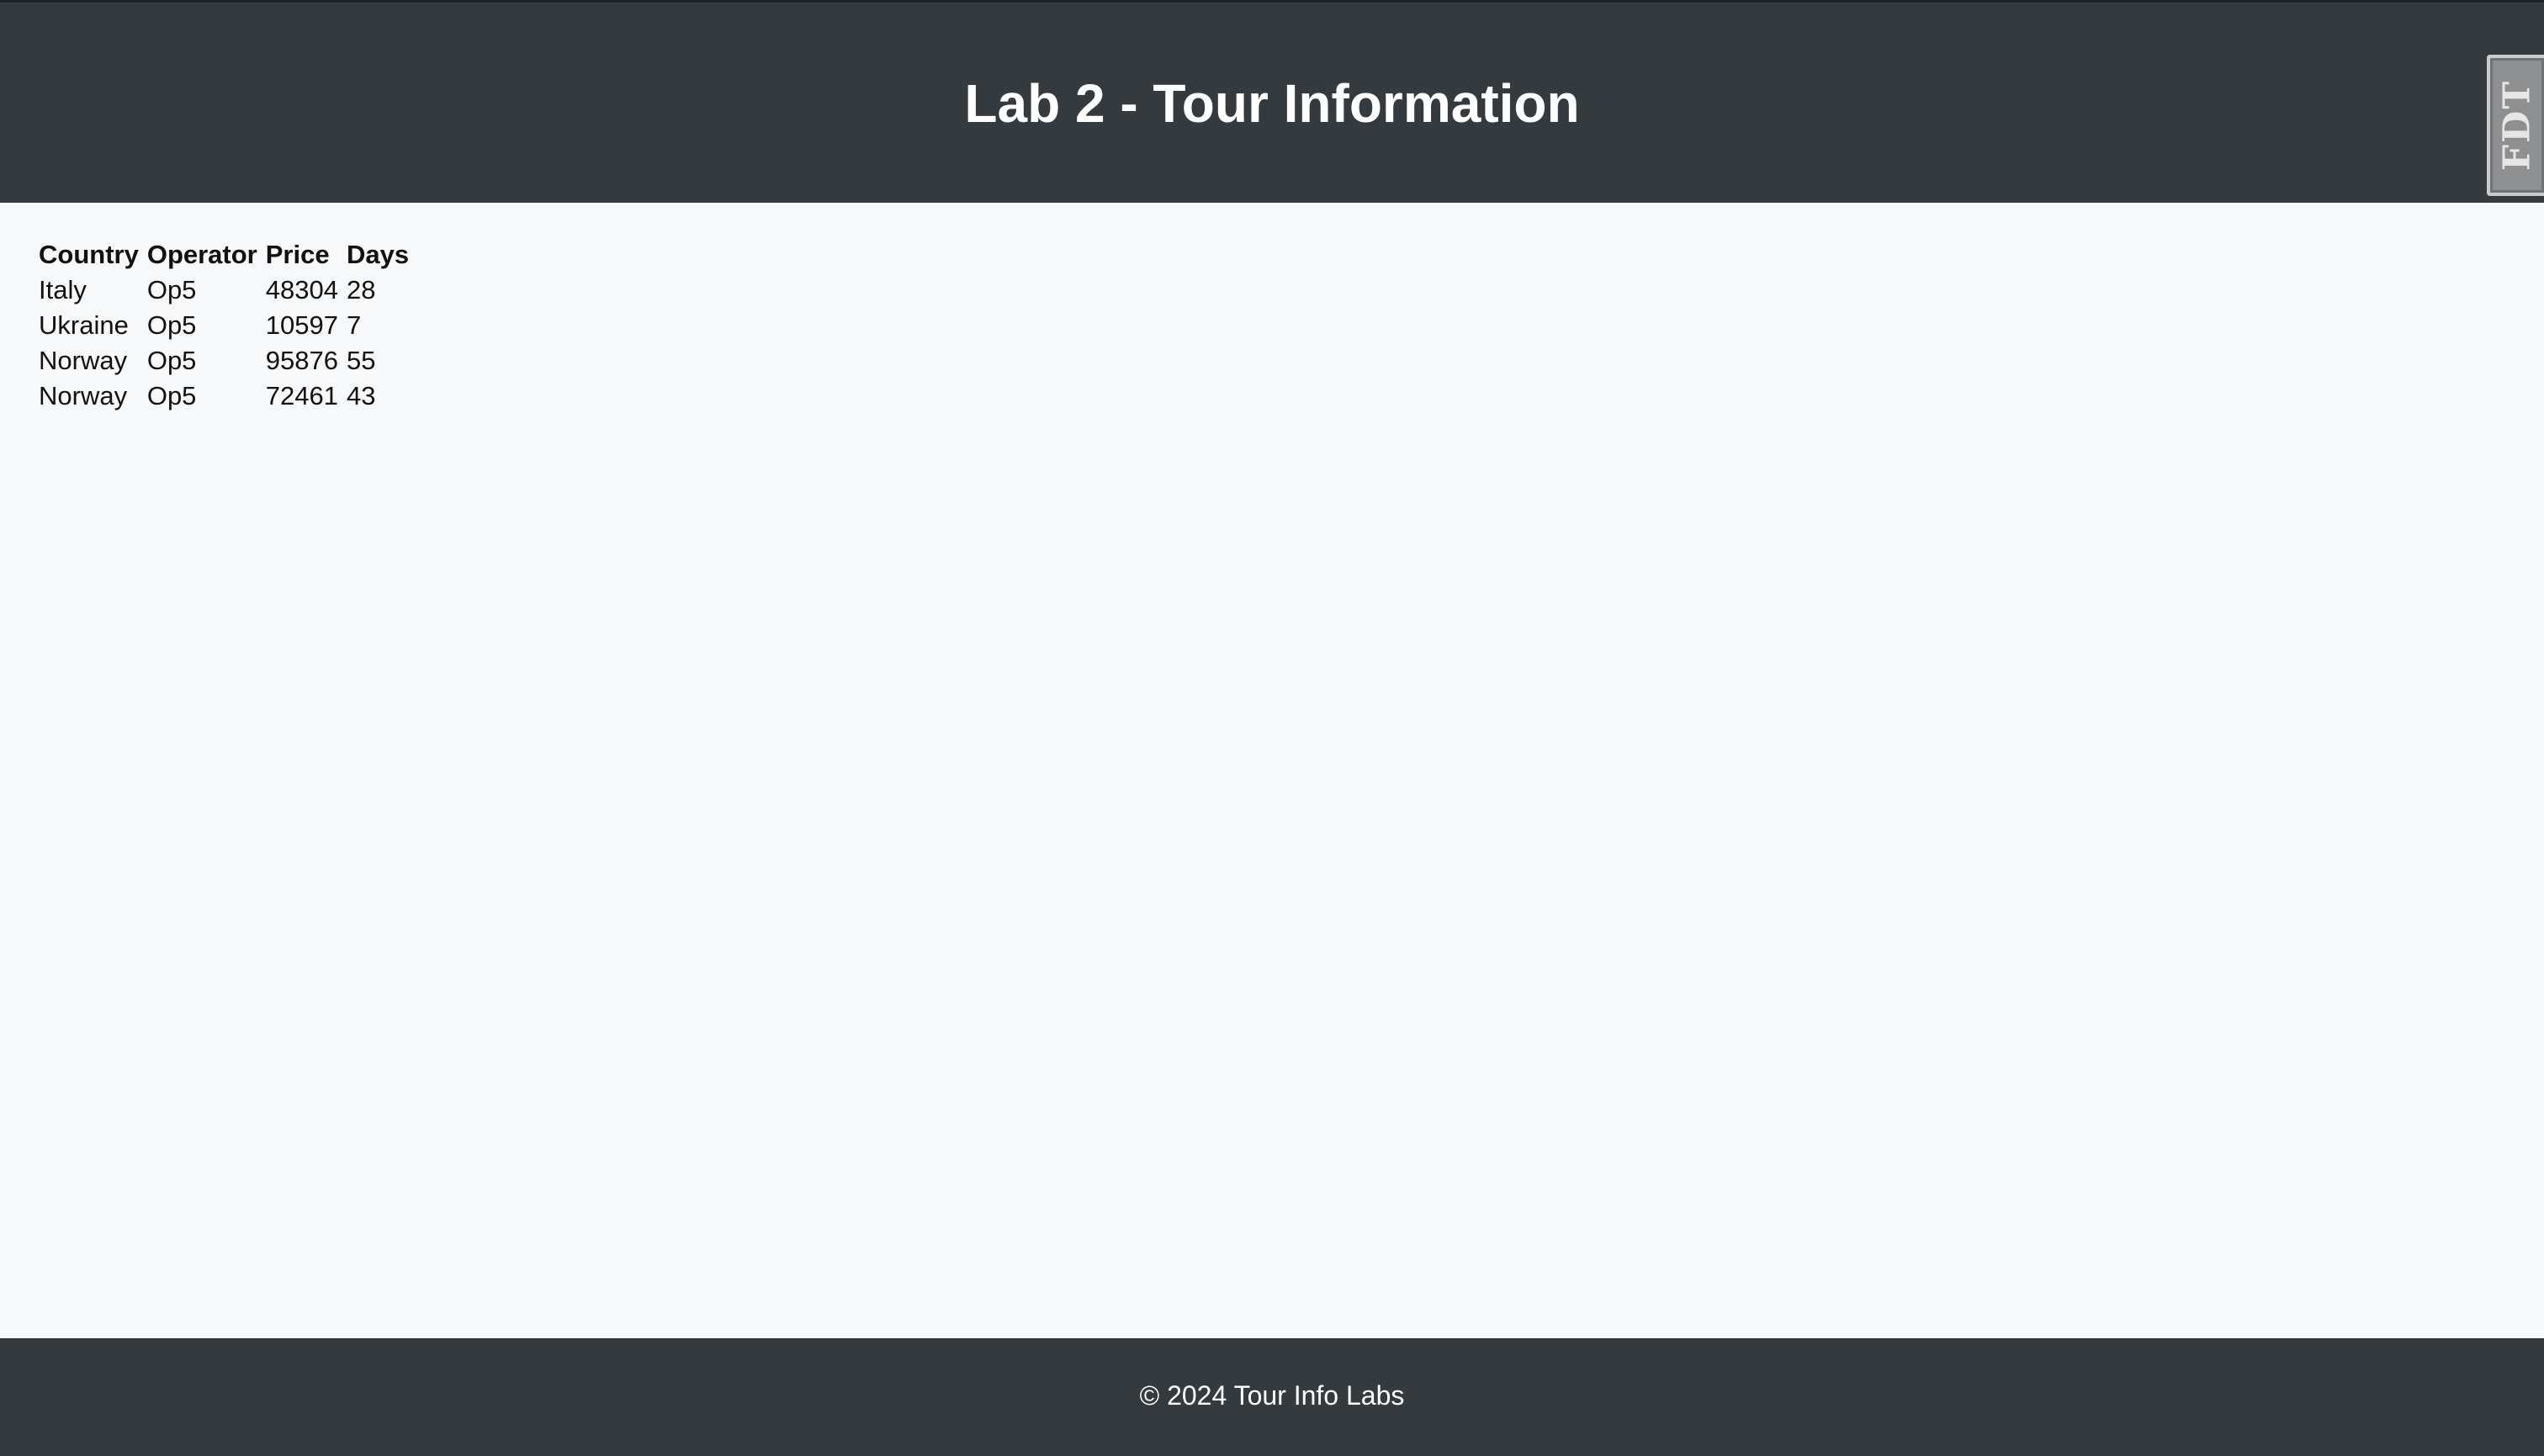 This screenshot has width=2544, height=1456. What do you see at coordinates (301, 325) in the screenshot?
I see `cell-price: 10597` at bounding box center [301, 325].